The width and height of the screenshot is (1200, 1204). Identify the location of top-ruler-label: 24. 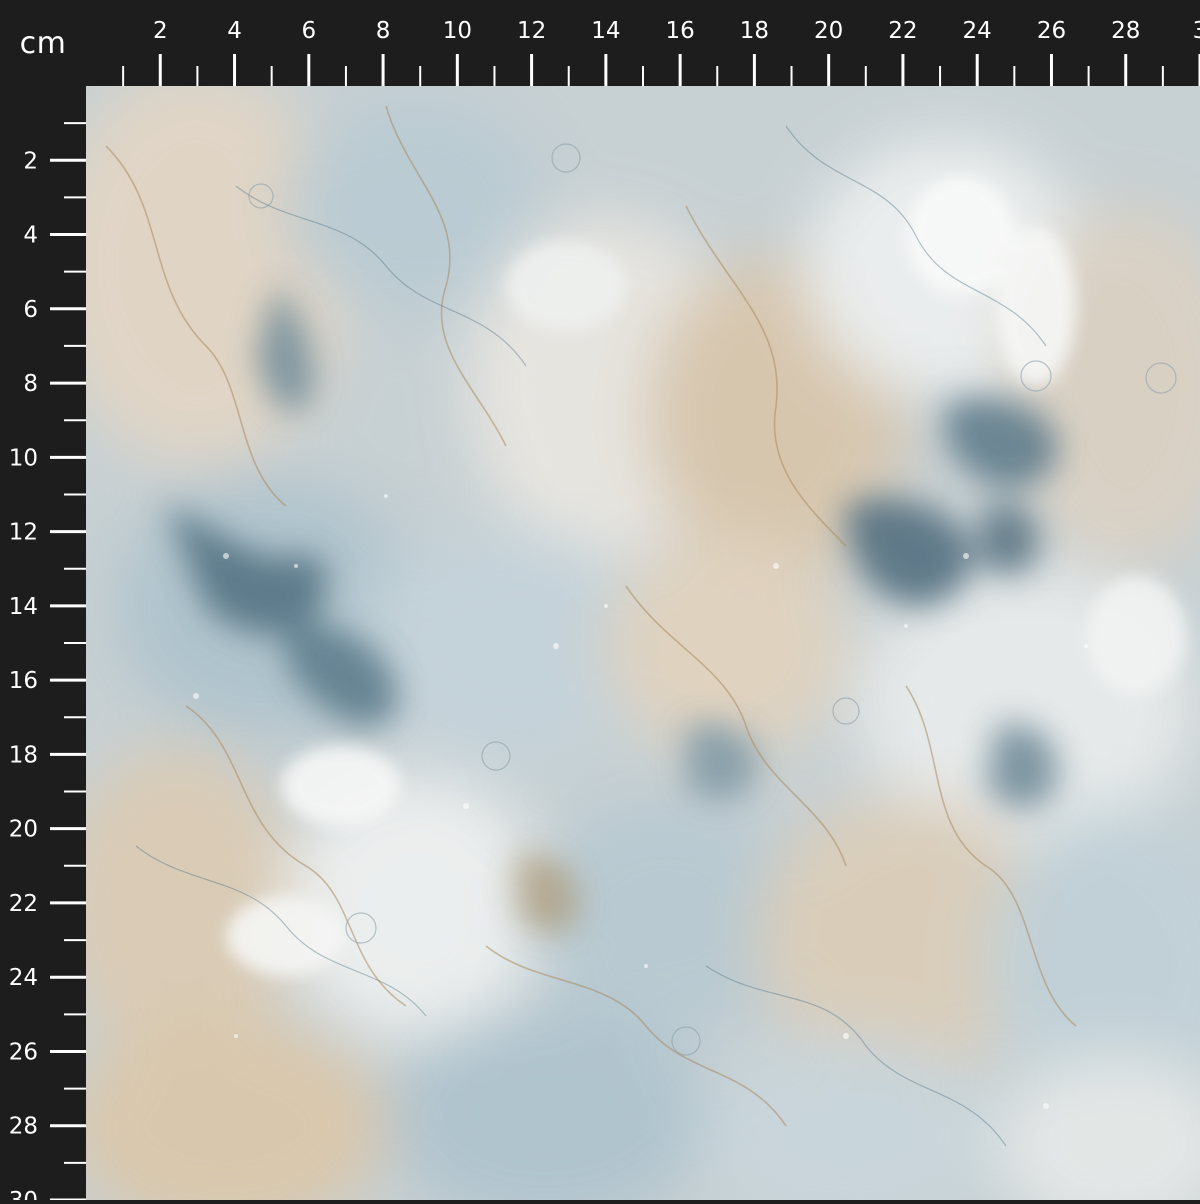
(977, 31).